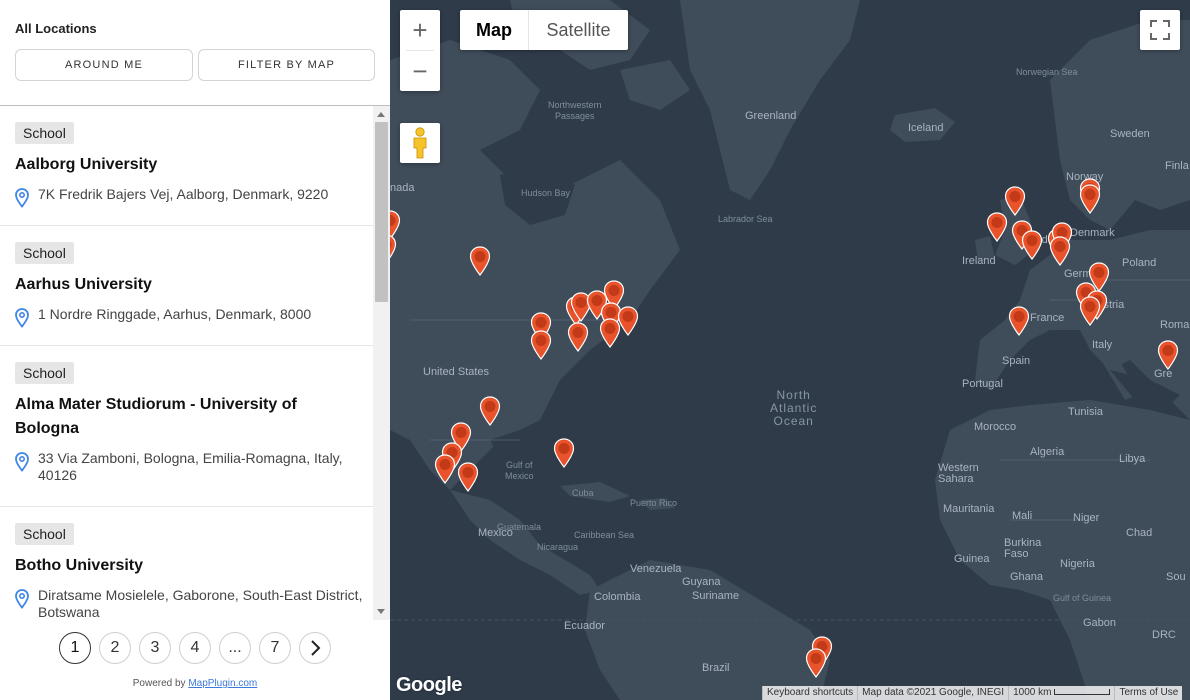  I want to click on map-label: Norwegian Sea, so click(1047, 72).